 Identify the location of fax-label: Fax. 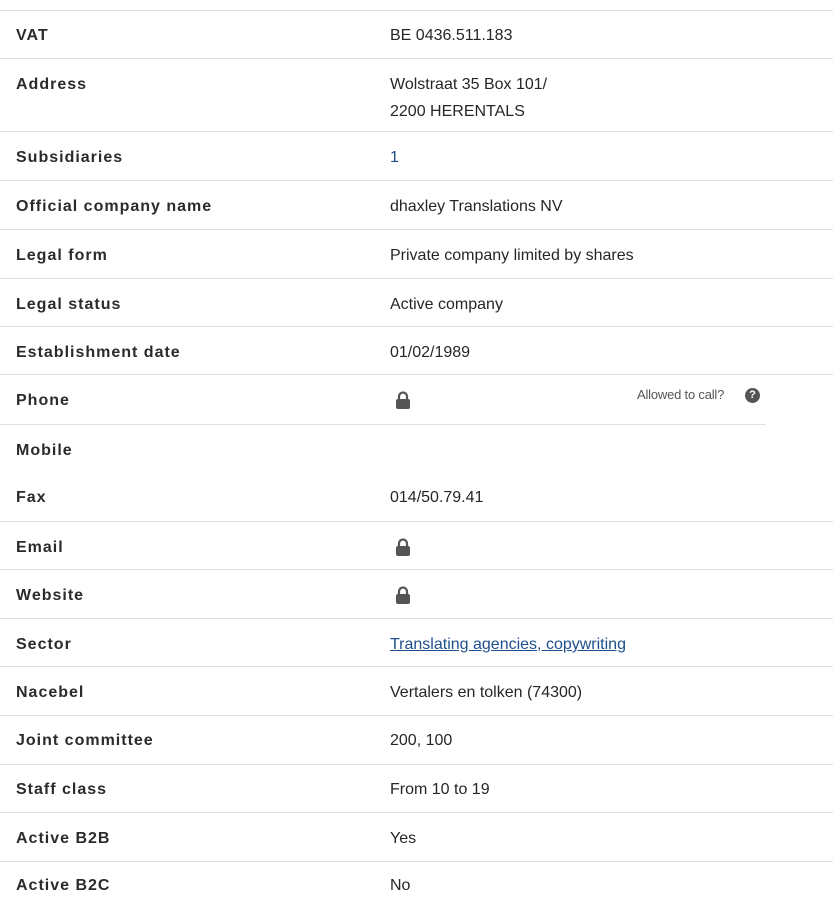
(31, 497).